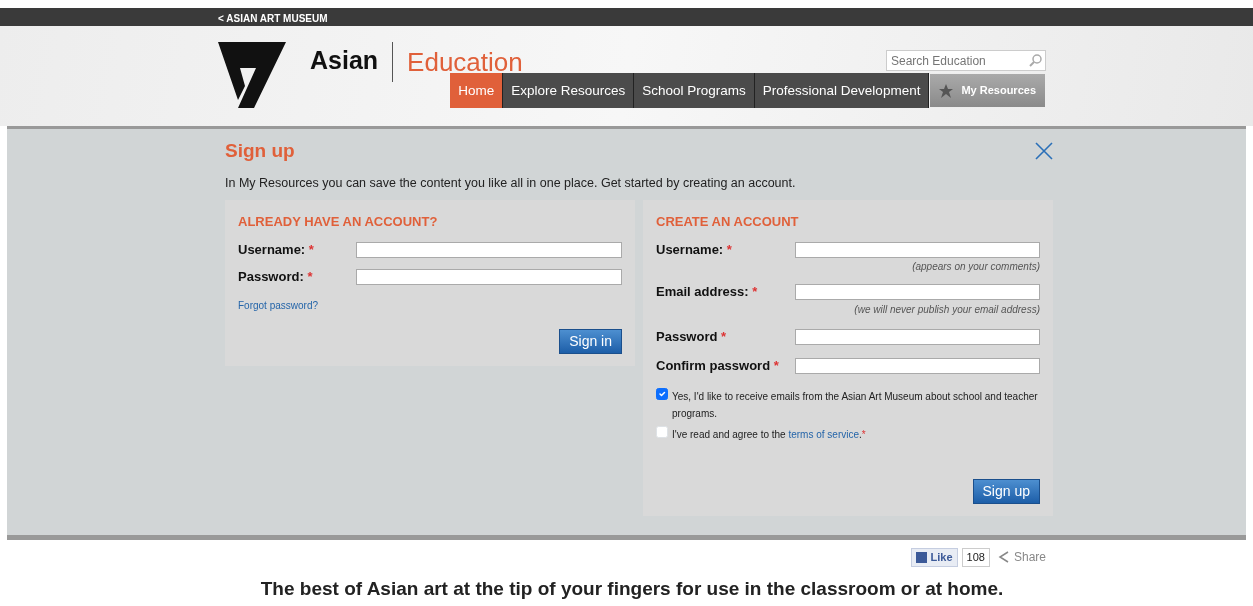  Describe the element at coordinates (966, 60) in the screenshot. I see `search-field: Search Education` at that location.